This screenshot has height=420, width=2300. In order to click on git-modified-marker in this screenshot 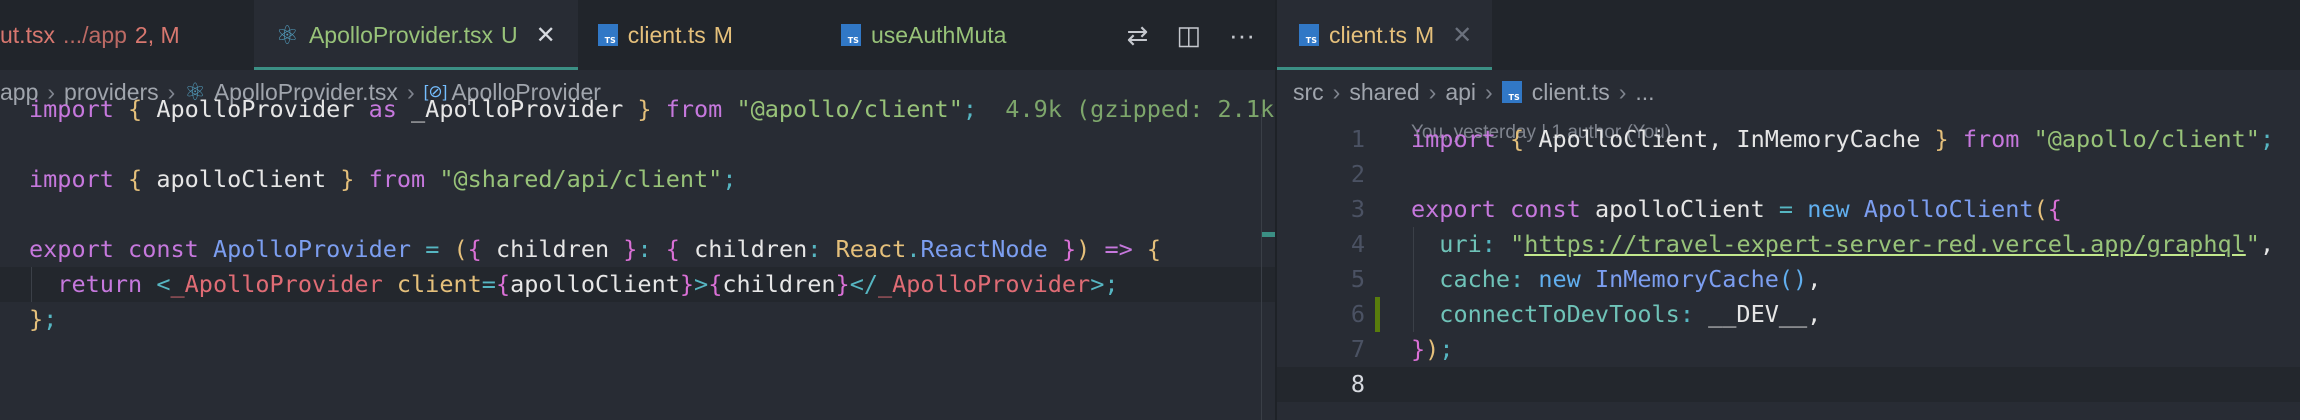, I will do `click(1377, 314)`.